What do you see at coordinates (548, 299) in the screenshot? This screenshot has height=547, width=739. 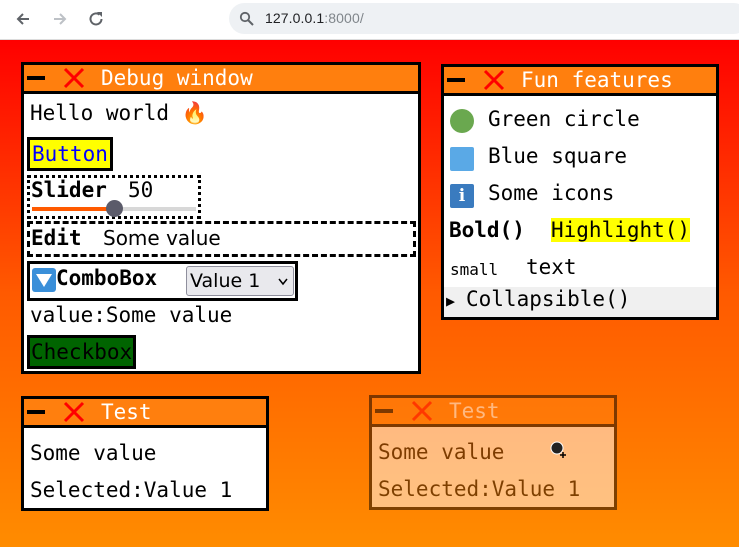 I see `collapsible-label: Collapsible()` at bounding box center [548, 299].